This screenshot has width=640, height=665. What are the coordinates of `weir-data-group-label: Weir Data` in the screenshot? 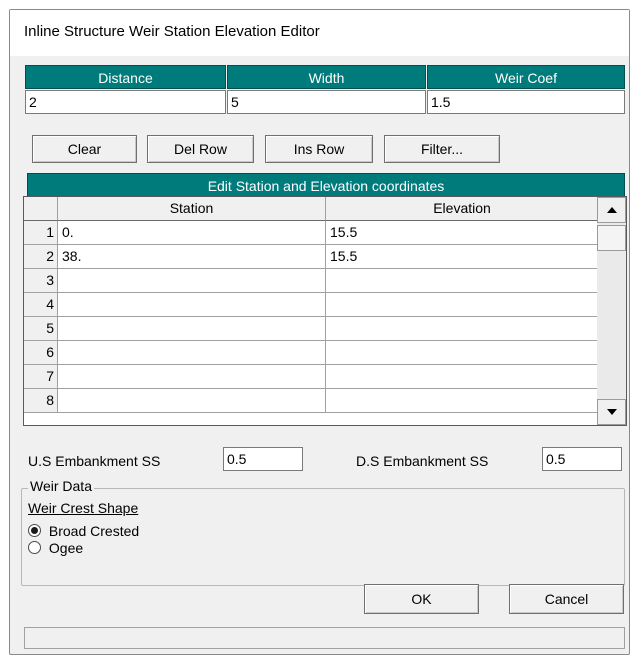 It's located at (61, 486).